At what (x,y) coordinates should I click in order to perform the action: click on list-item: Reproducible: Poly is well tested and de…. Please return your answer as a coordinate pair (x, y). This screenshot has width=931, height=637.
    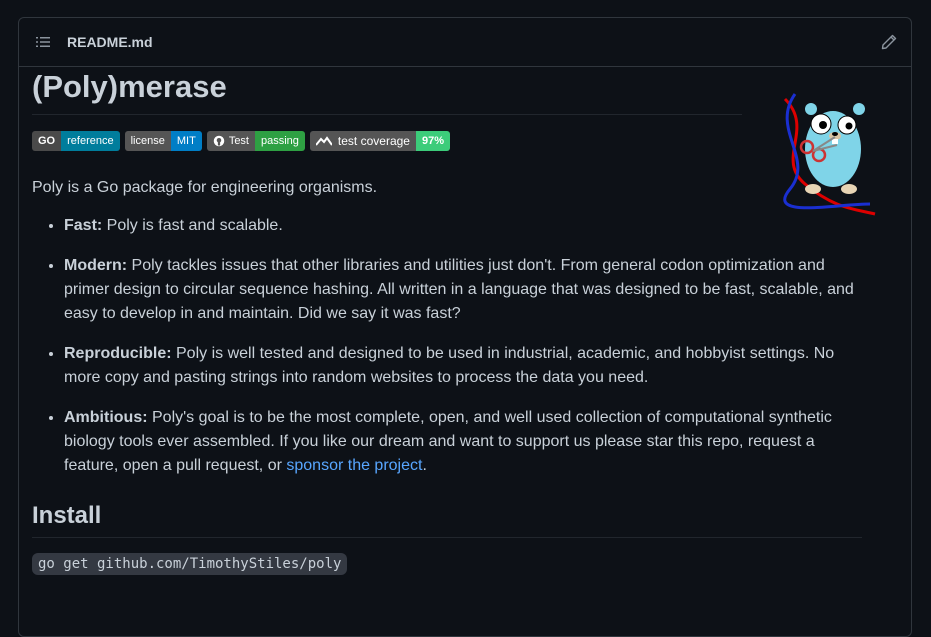
    Looking at the image, I should click on (463, 366).